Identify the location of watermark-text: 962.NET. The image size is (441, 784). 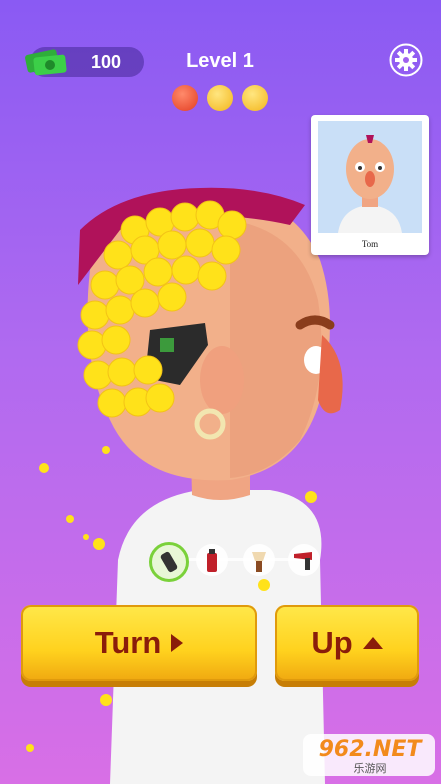
(370, 749).